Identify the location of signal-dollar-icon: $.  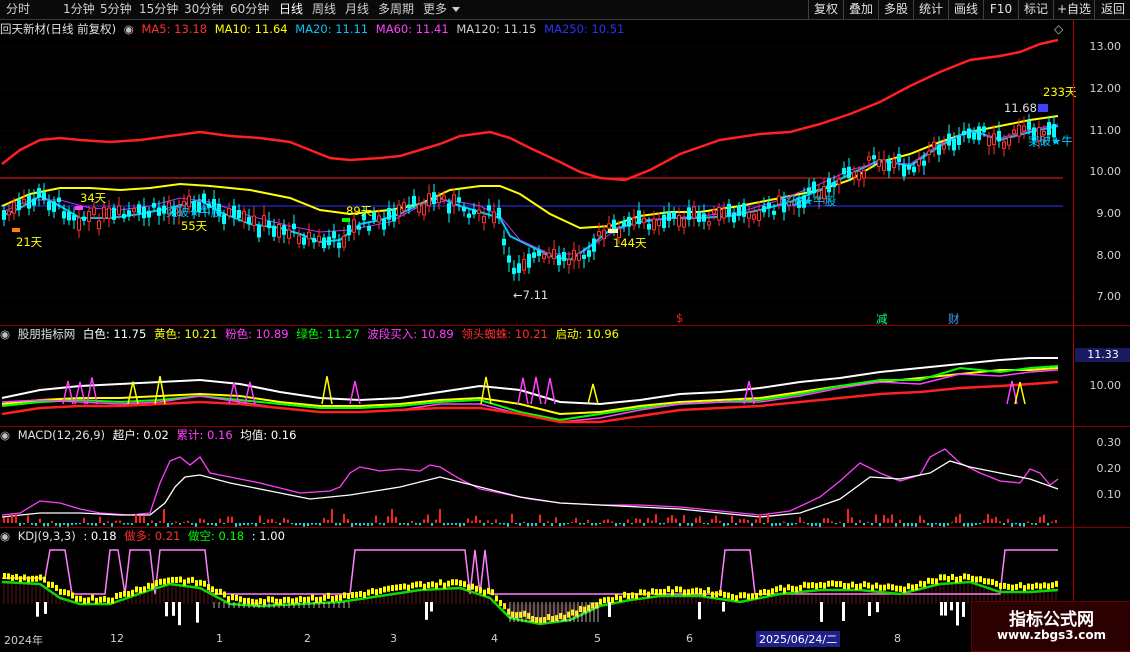
(679, 318).